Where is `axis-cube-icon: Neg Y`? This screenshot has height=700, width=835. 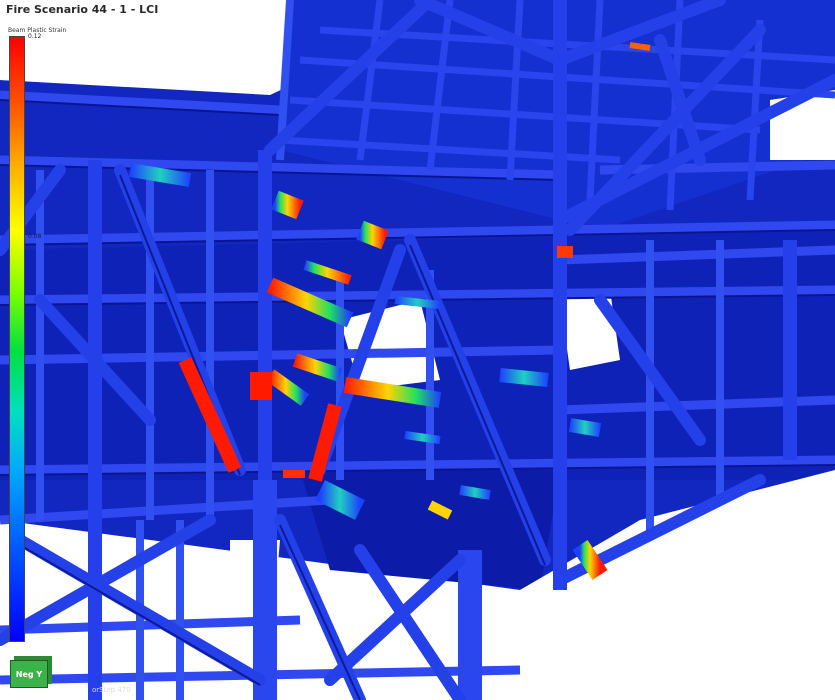 axis-cube-icon: Neg Y is located at coordinates (29, 674).